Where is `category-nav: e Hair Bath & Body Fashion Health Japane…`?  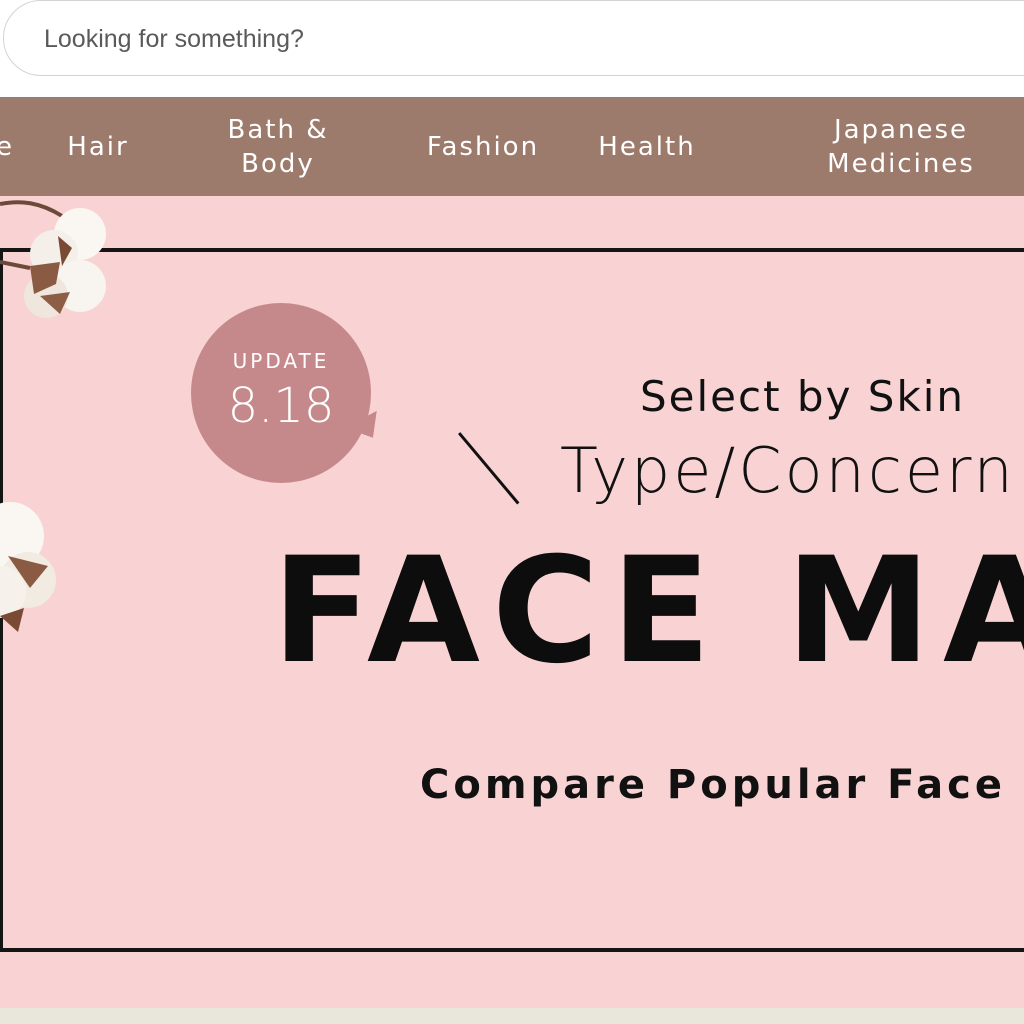 category-nav: e Hair Bath & Body Fashion Health Japane… is located at coordinates (512, 146).